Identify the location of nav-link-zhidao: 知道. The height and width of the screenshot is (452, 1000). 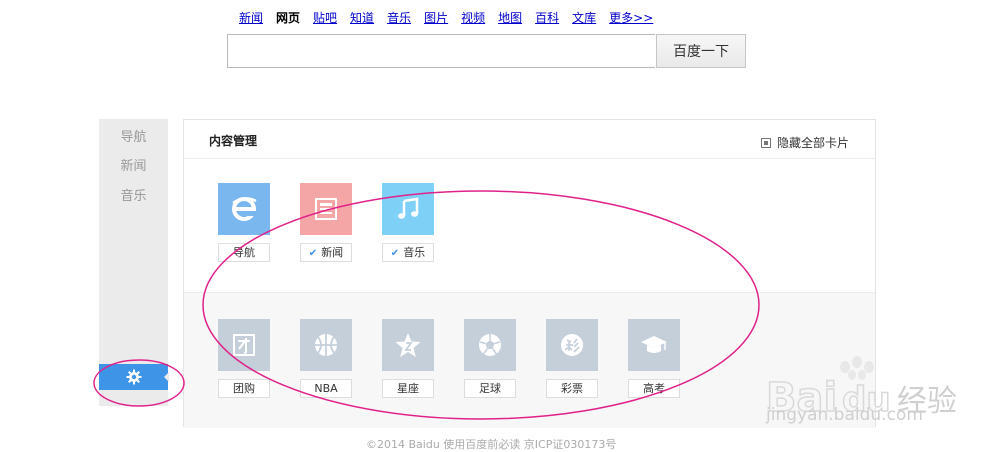
(362, 18).